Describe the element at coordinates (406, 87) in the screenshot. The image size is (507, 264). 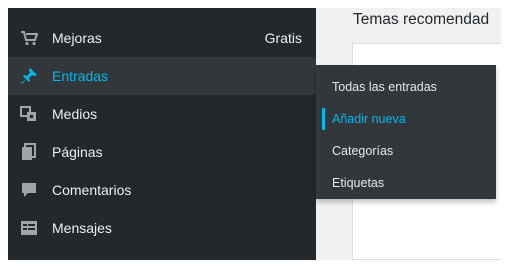
I see `submenu-item-todas: Todas las entradas` at that location.